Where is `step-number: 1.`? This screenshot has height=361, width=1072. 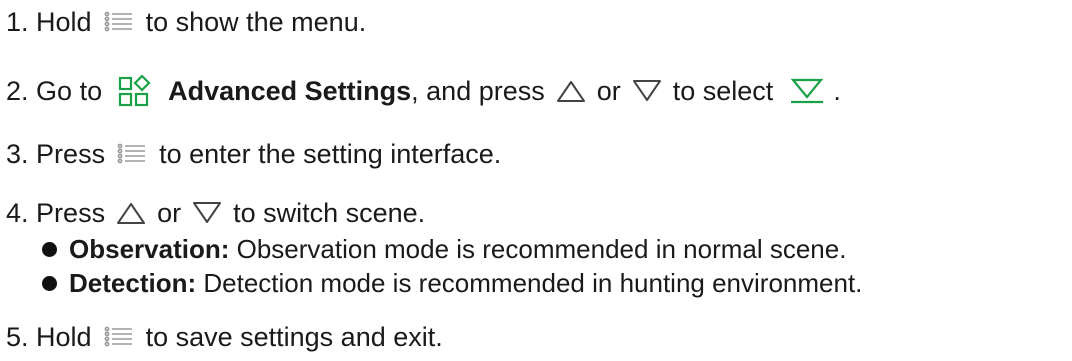 step-number: 1. is located at coordinates (17, 22).